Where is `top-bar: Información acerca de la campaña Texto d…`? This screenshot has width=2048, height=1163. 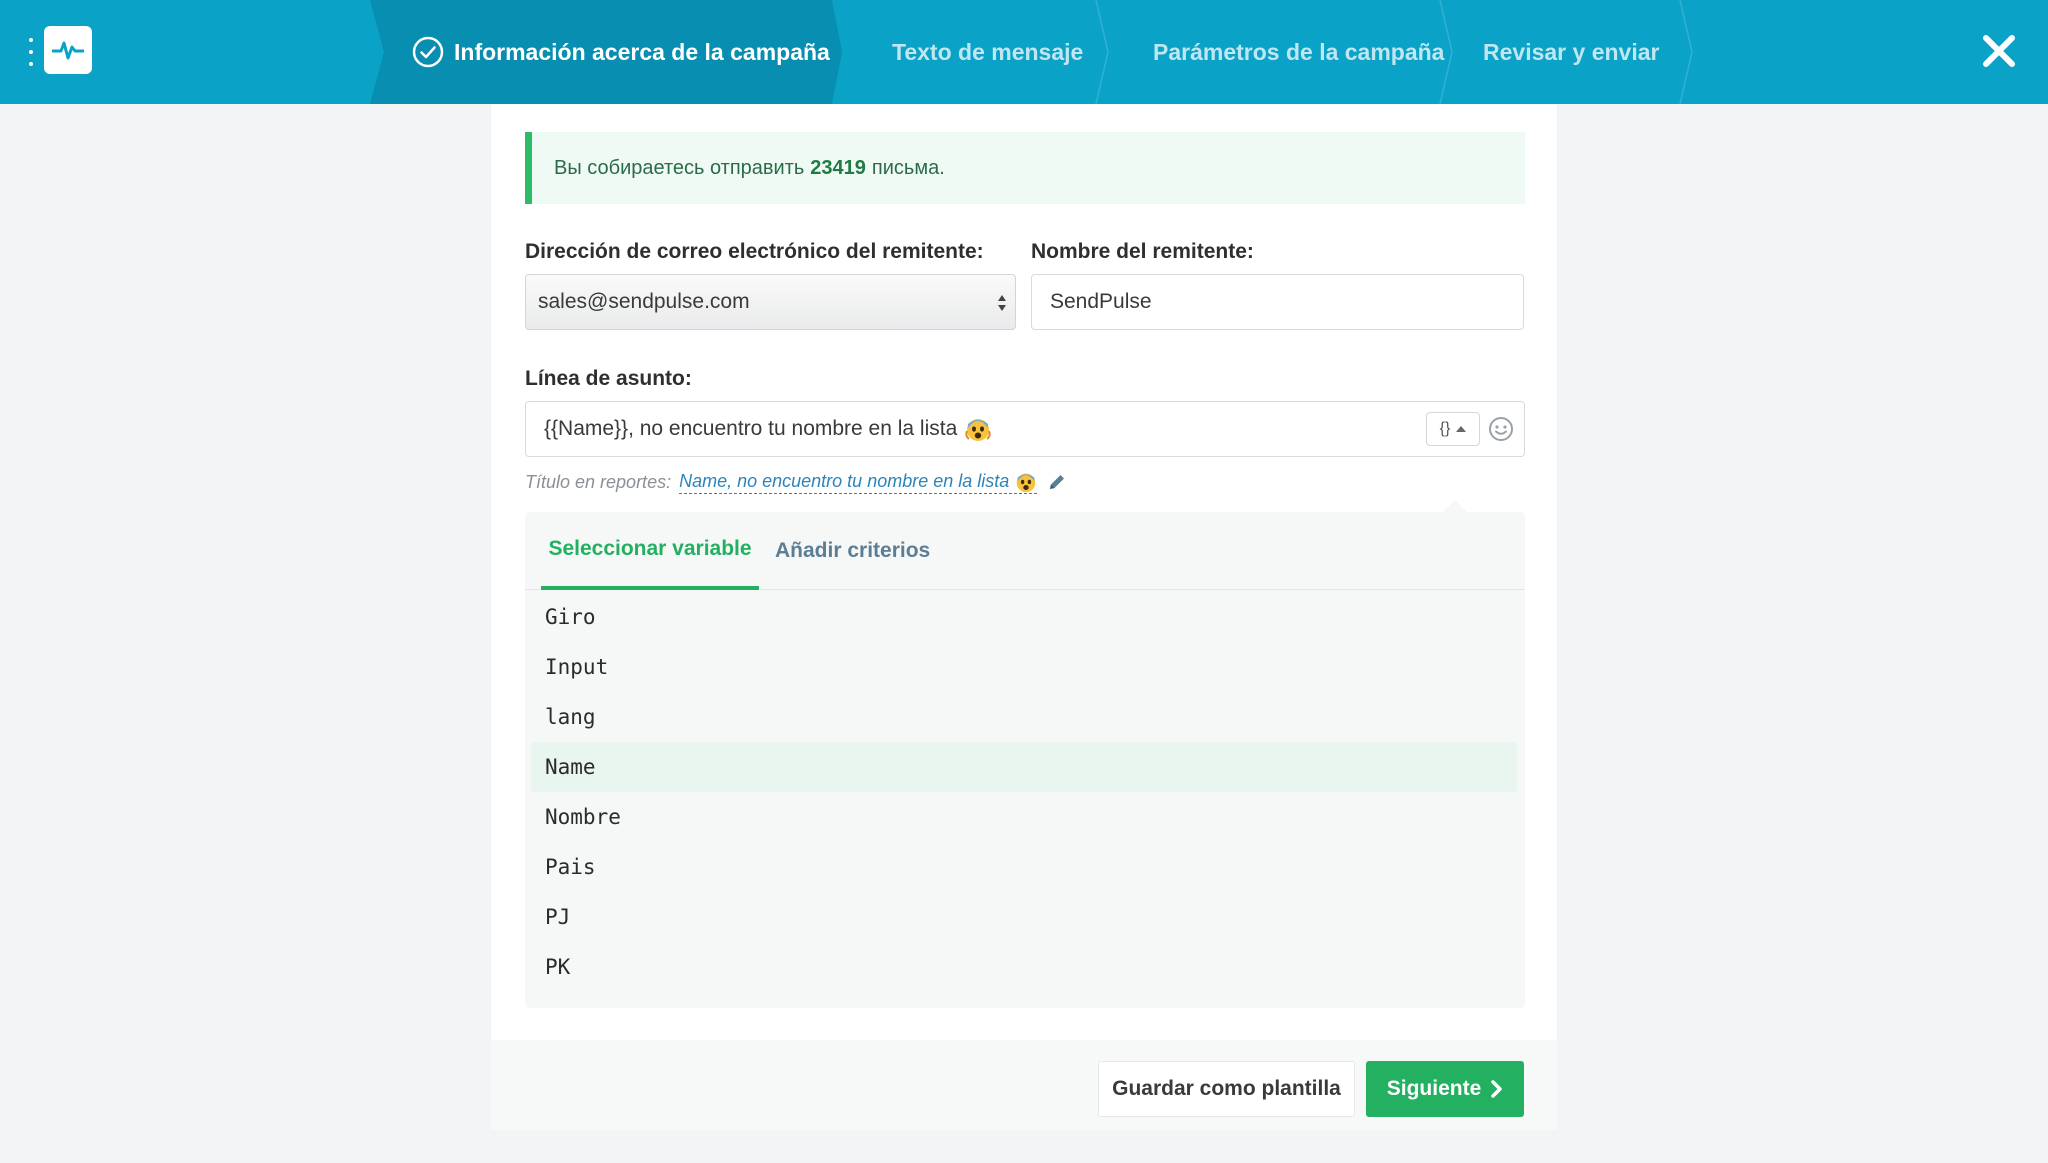 top-bar: Información acerca de la campaña Texto d… is located at coordinates (1024, 52).